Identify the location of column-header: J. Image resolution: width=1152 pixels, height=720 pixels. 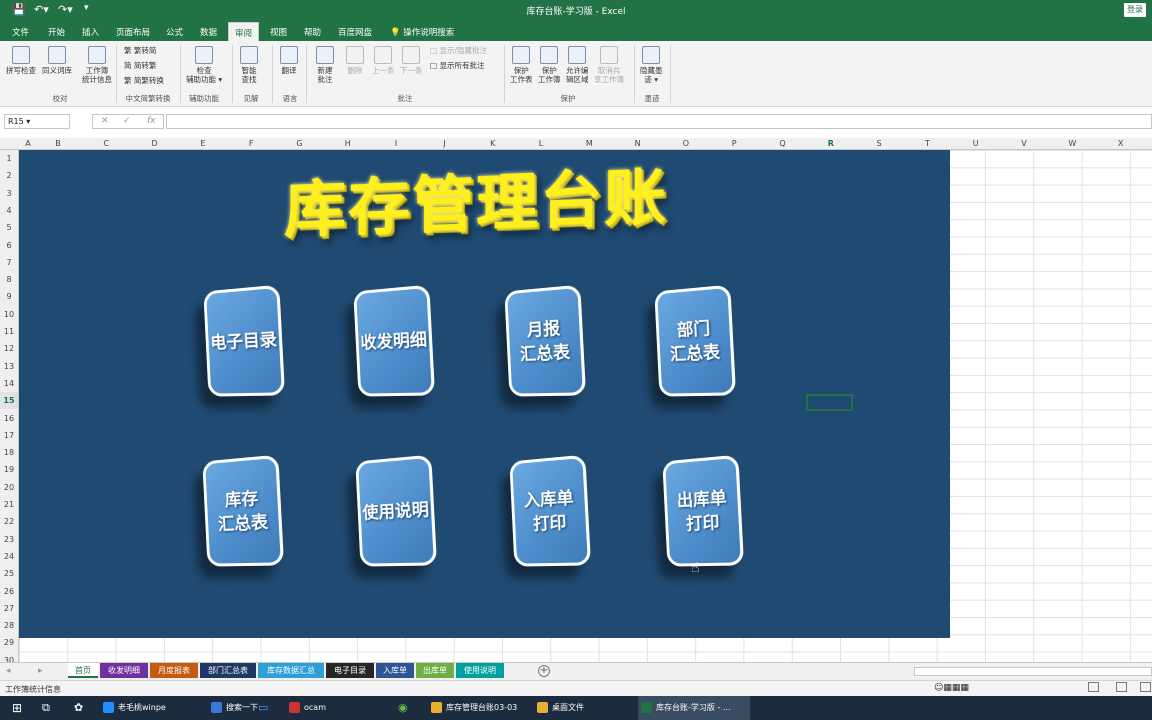
(444, 143).